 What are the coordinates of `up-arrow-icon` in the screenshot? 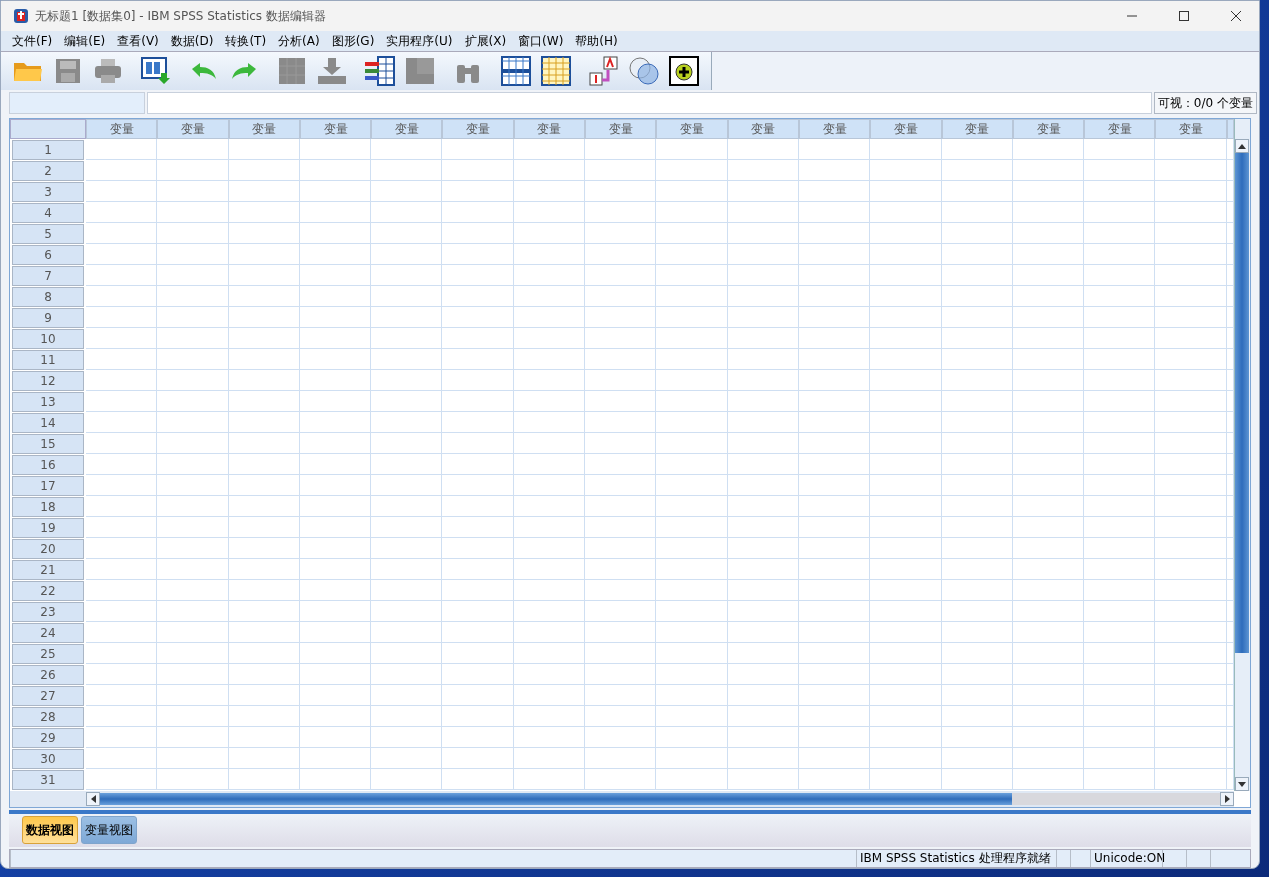 It's located at (1242, 146).